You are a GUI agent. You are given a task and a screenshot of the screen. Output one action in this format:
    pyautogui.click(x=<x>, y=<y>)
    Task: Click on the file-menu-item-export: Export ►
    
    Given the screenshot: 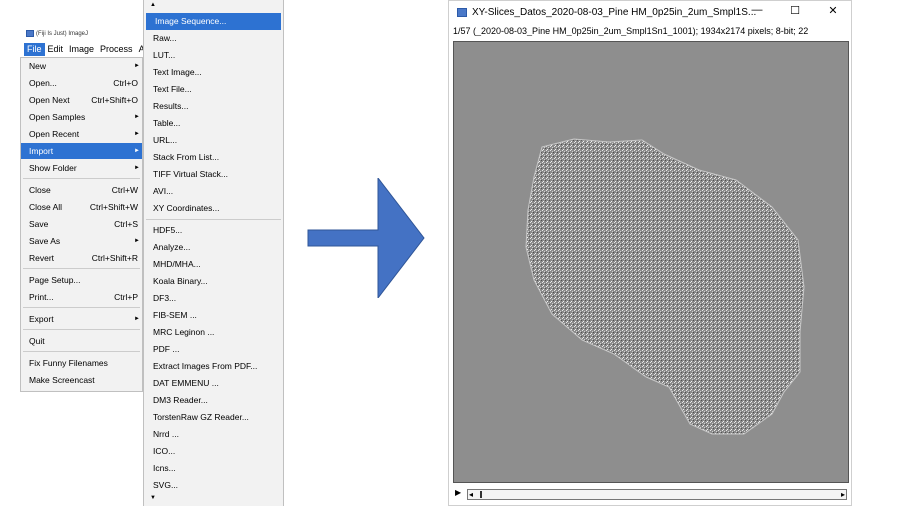 What is the action you would take?
    pyautogui.click(x=81, y=319)
    